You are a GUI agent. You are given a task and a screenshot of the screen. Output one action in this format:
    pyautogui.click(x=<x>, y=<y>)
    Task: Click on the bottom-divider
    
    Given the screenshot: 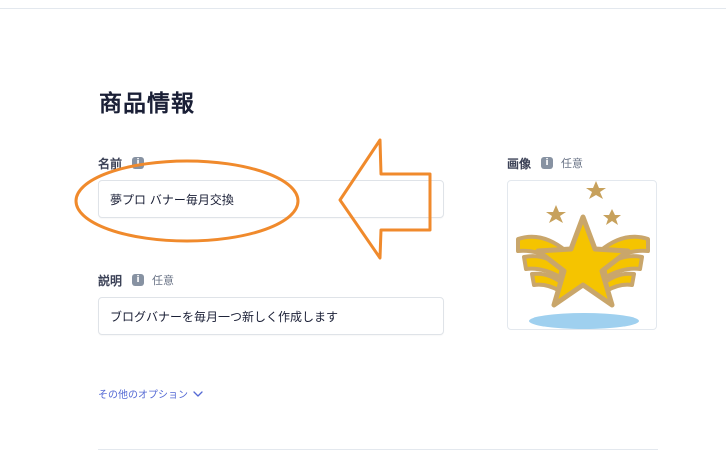 What is the action you would take?
    pyautogui.click(x=378, y=449)
    